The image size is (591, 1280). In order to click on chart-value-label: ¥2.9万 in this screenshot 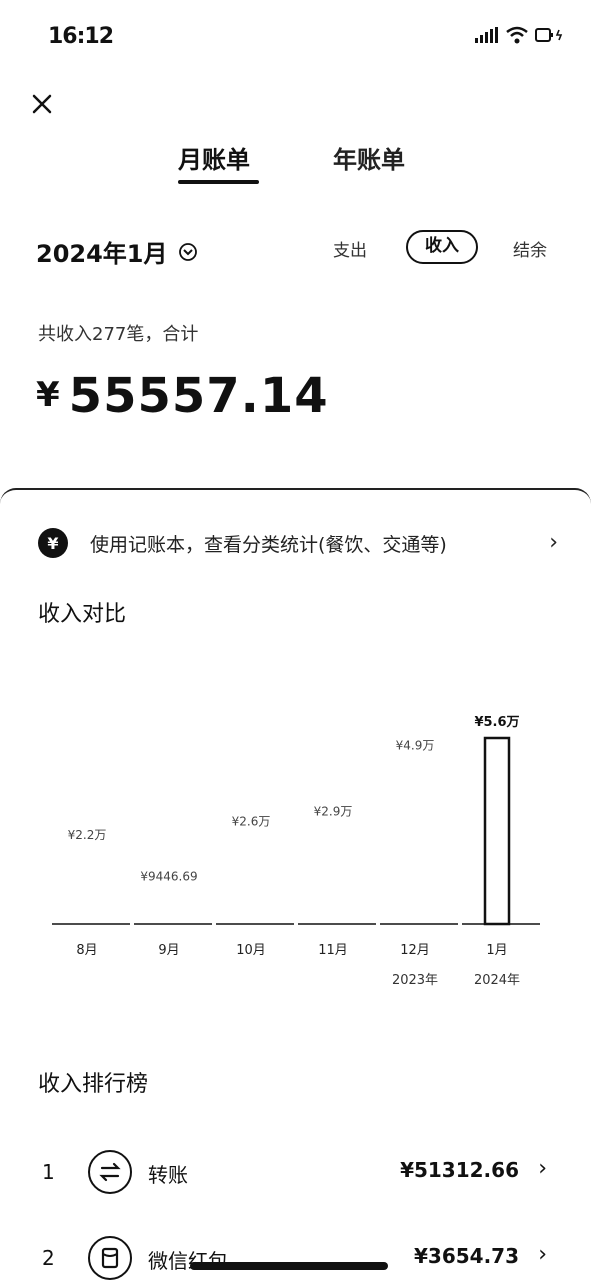, I will do `click(333, 812)`.